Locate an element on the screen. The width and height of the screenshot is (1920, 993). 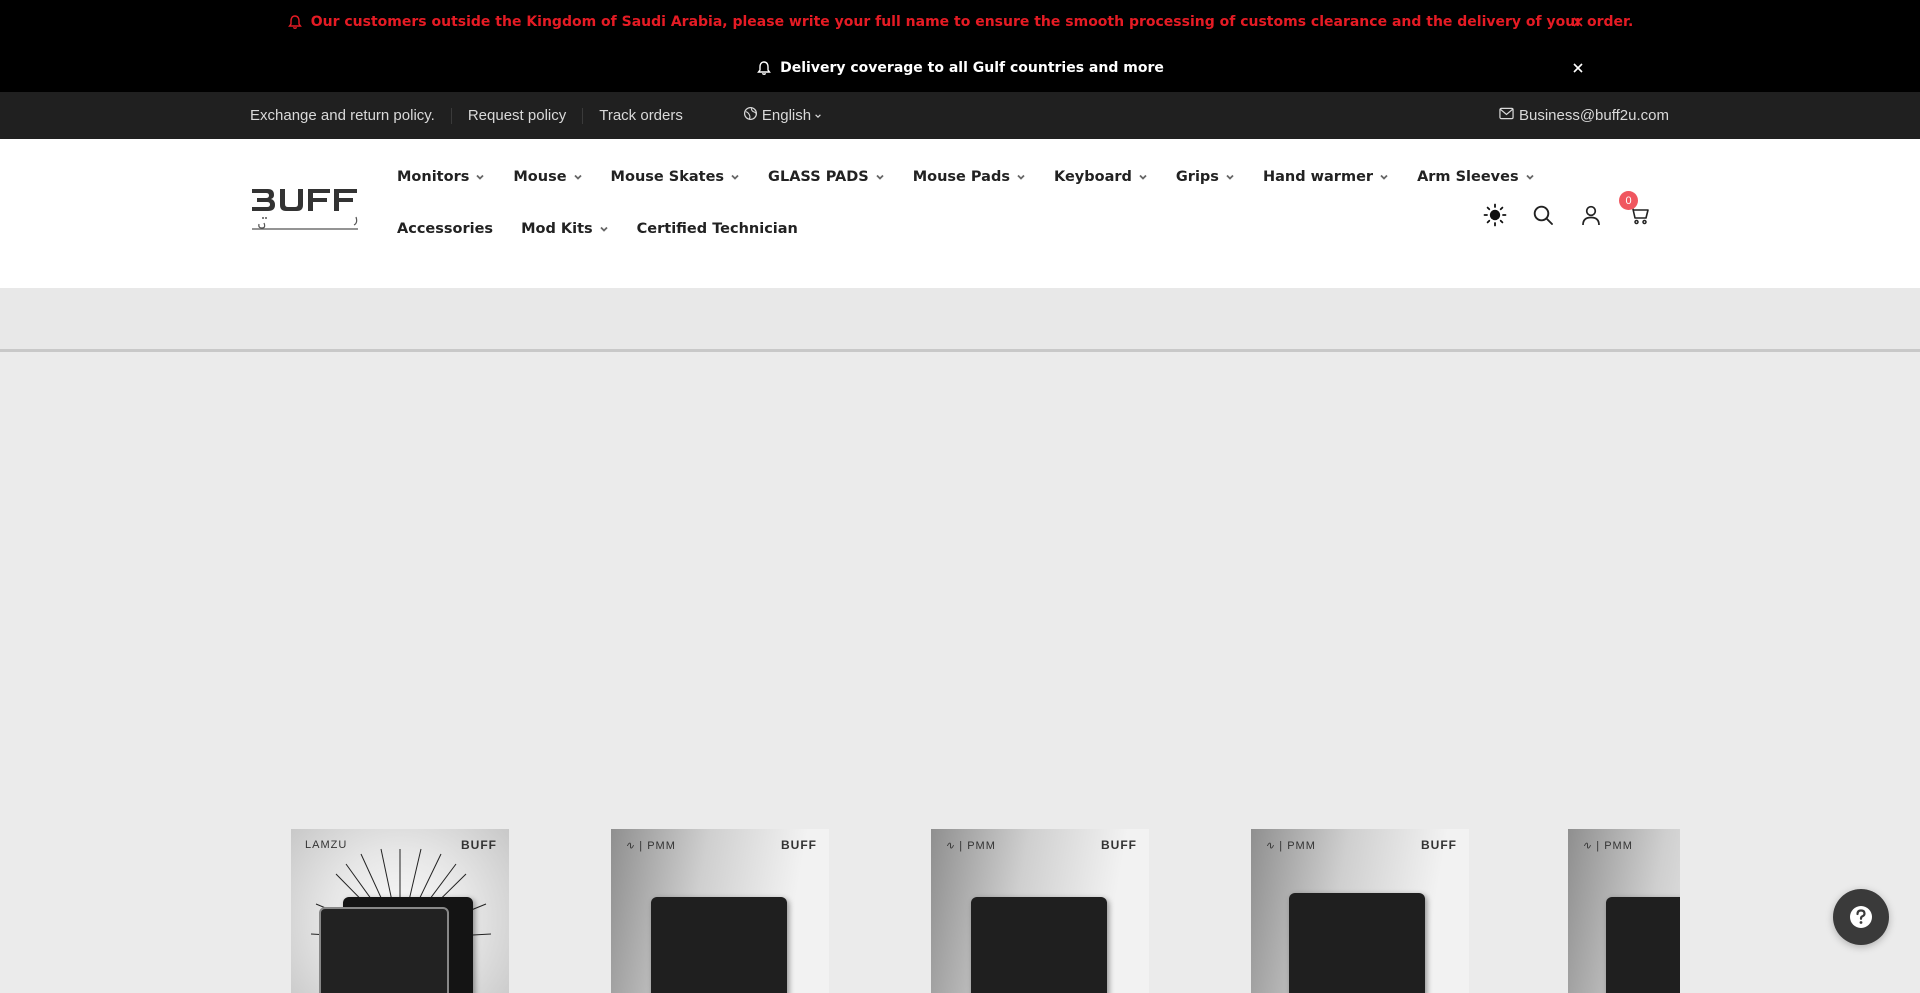
nav-label: GLASS PADS is located at coordinates (818, 177).